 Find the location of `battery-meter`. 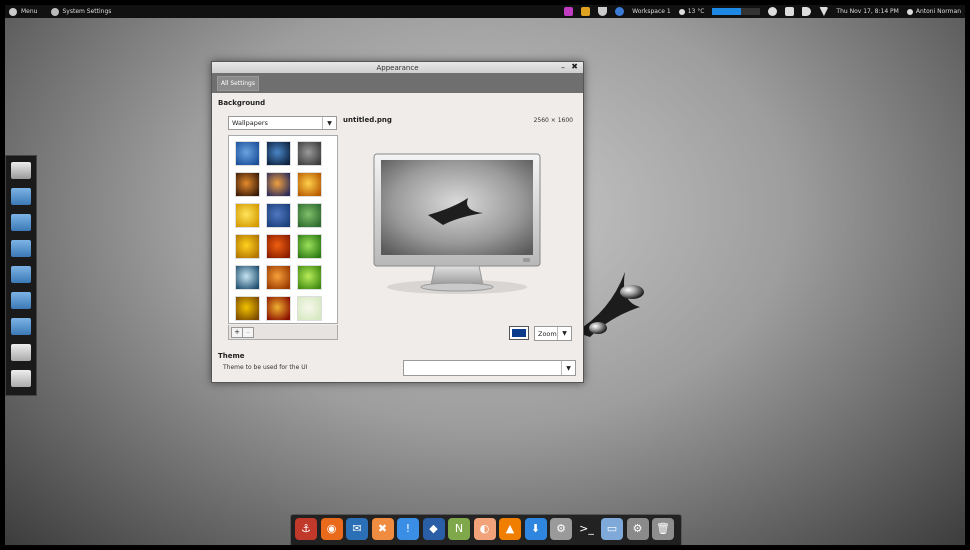

battery-meter is located at coordinates (736, 11).